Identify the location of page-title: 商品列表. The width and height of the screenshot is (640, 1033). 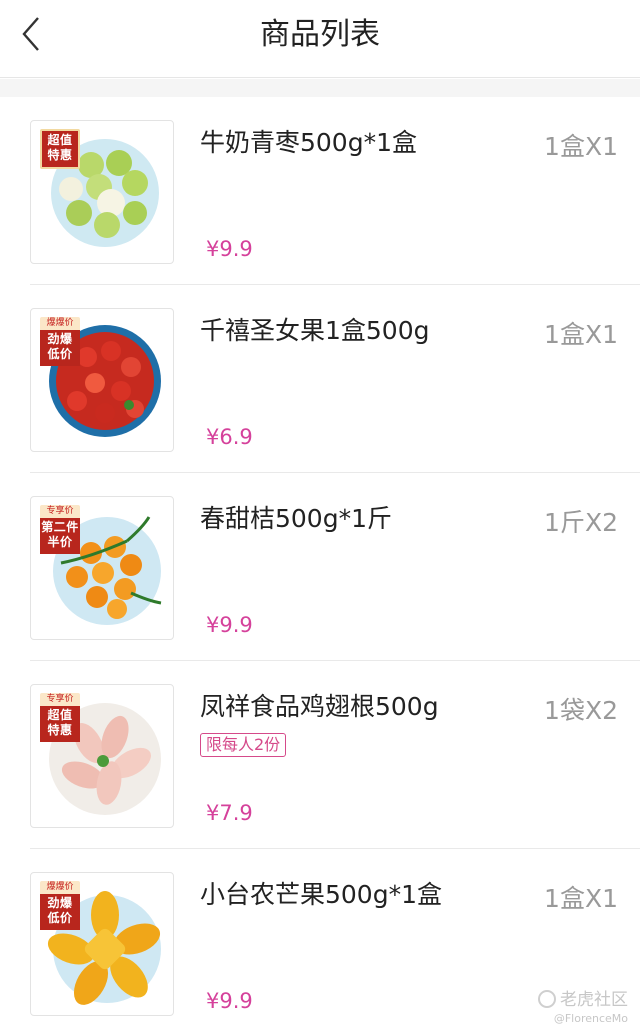
(320, 34).